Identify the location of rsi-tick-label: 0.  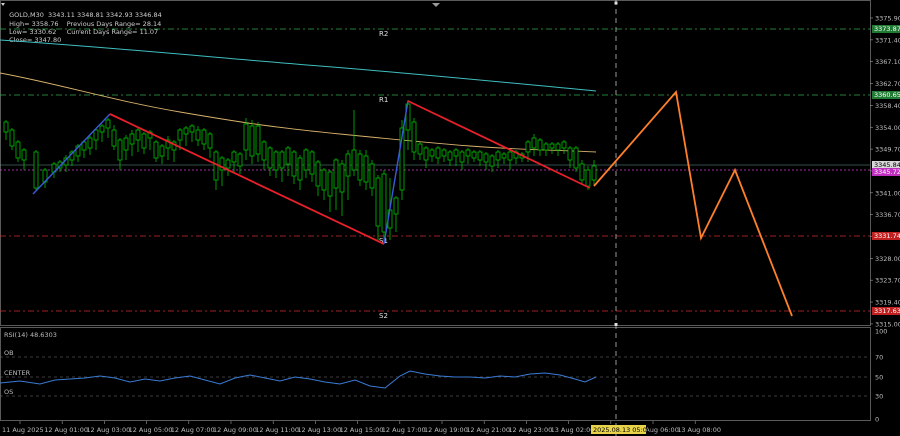
(877, 420).